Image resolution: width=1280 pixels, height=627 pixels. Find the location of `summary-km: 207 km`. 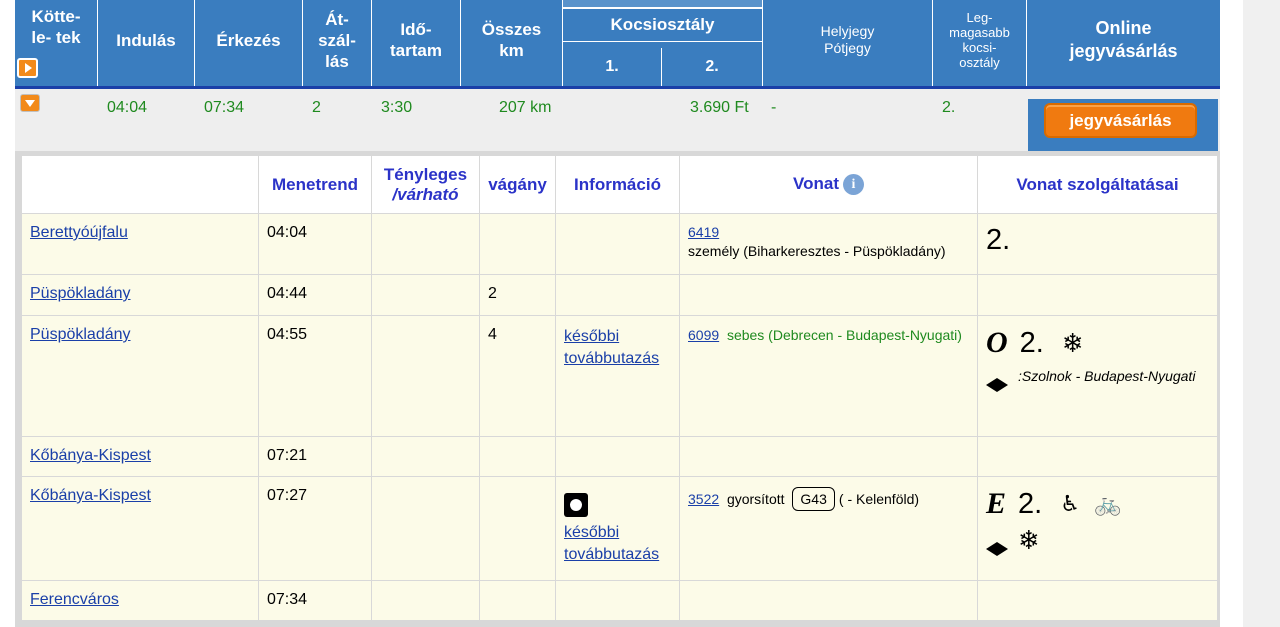

summary-km: 207 km is located at coordinates (525, 107).